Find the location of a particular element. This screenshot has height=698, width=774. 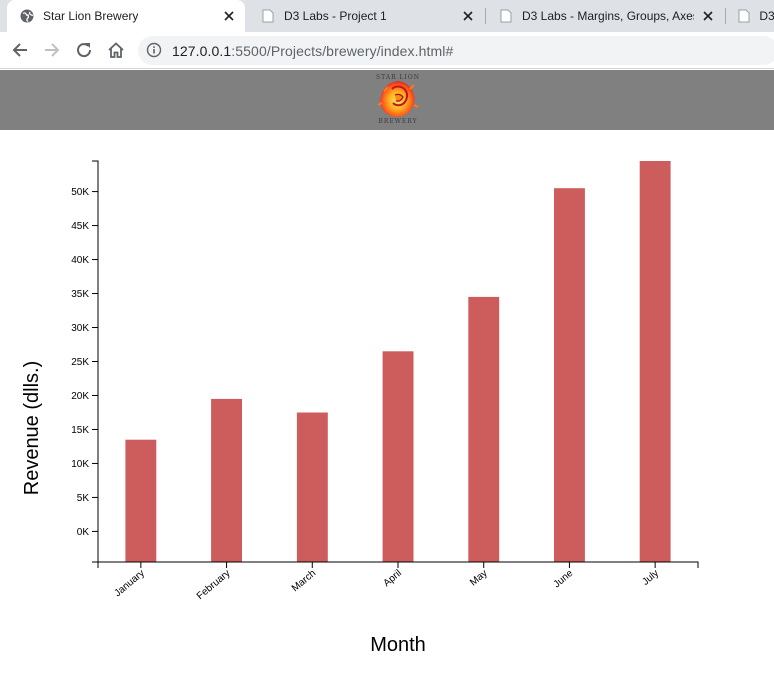

y-tick-label: 25K is located at coordinates (80, 362).